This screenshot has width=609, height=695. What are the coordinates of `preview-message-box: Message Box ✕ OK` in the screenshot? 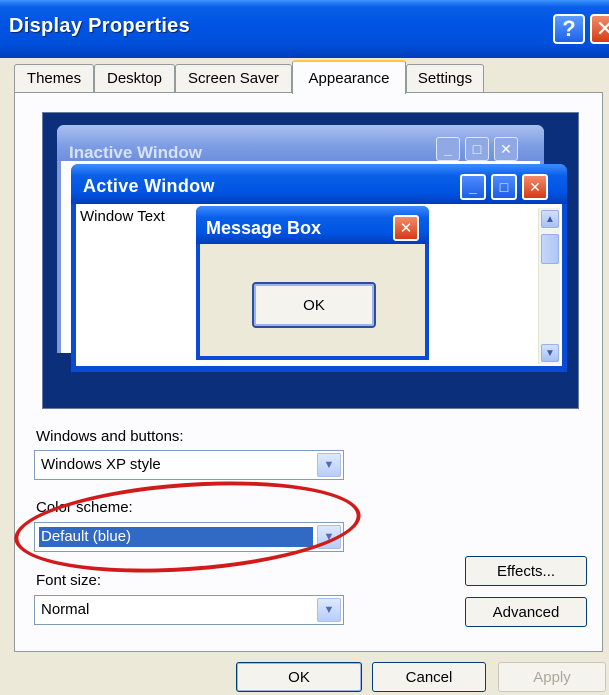 It's located at (312, 283).